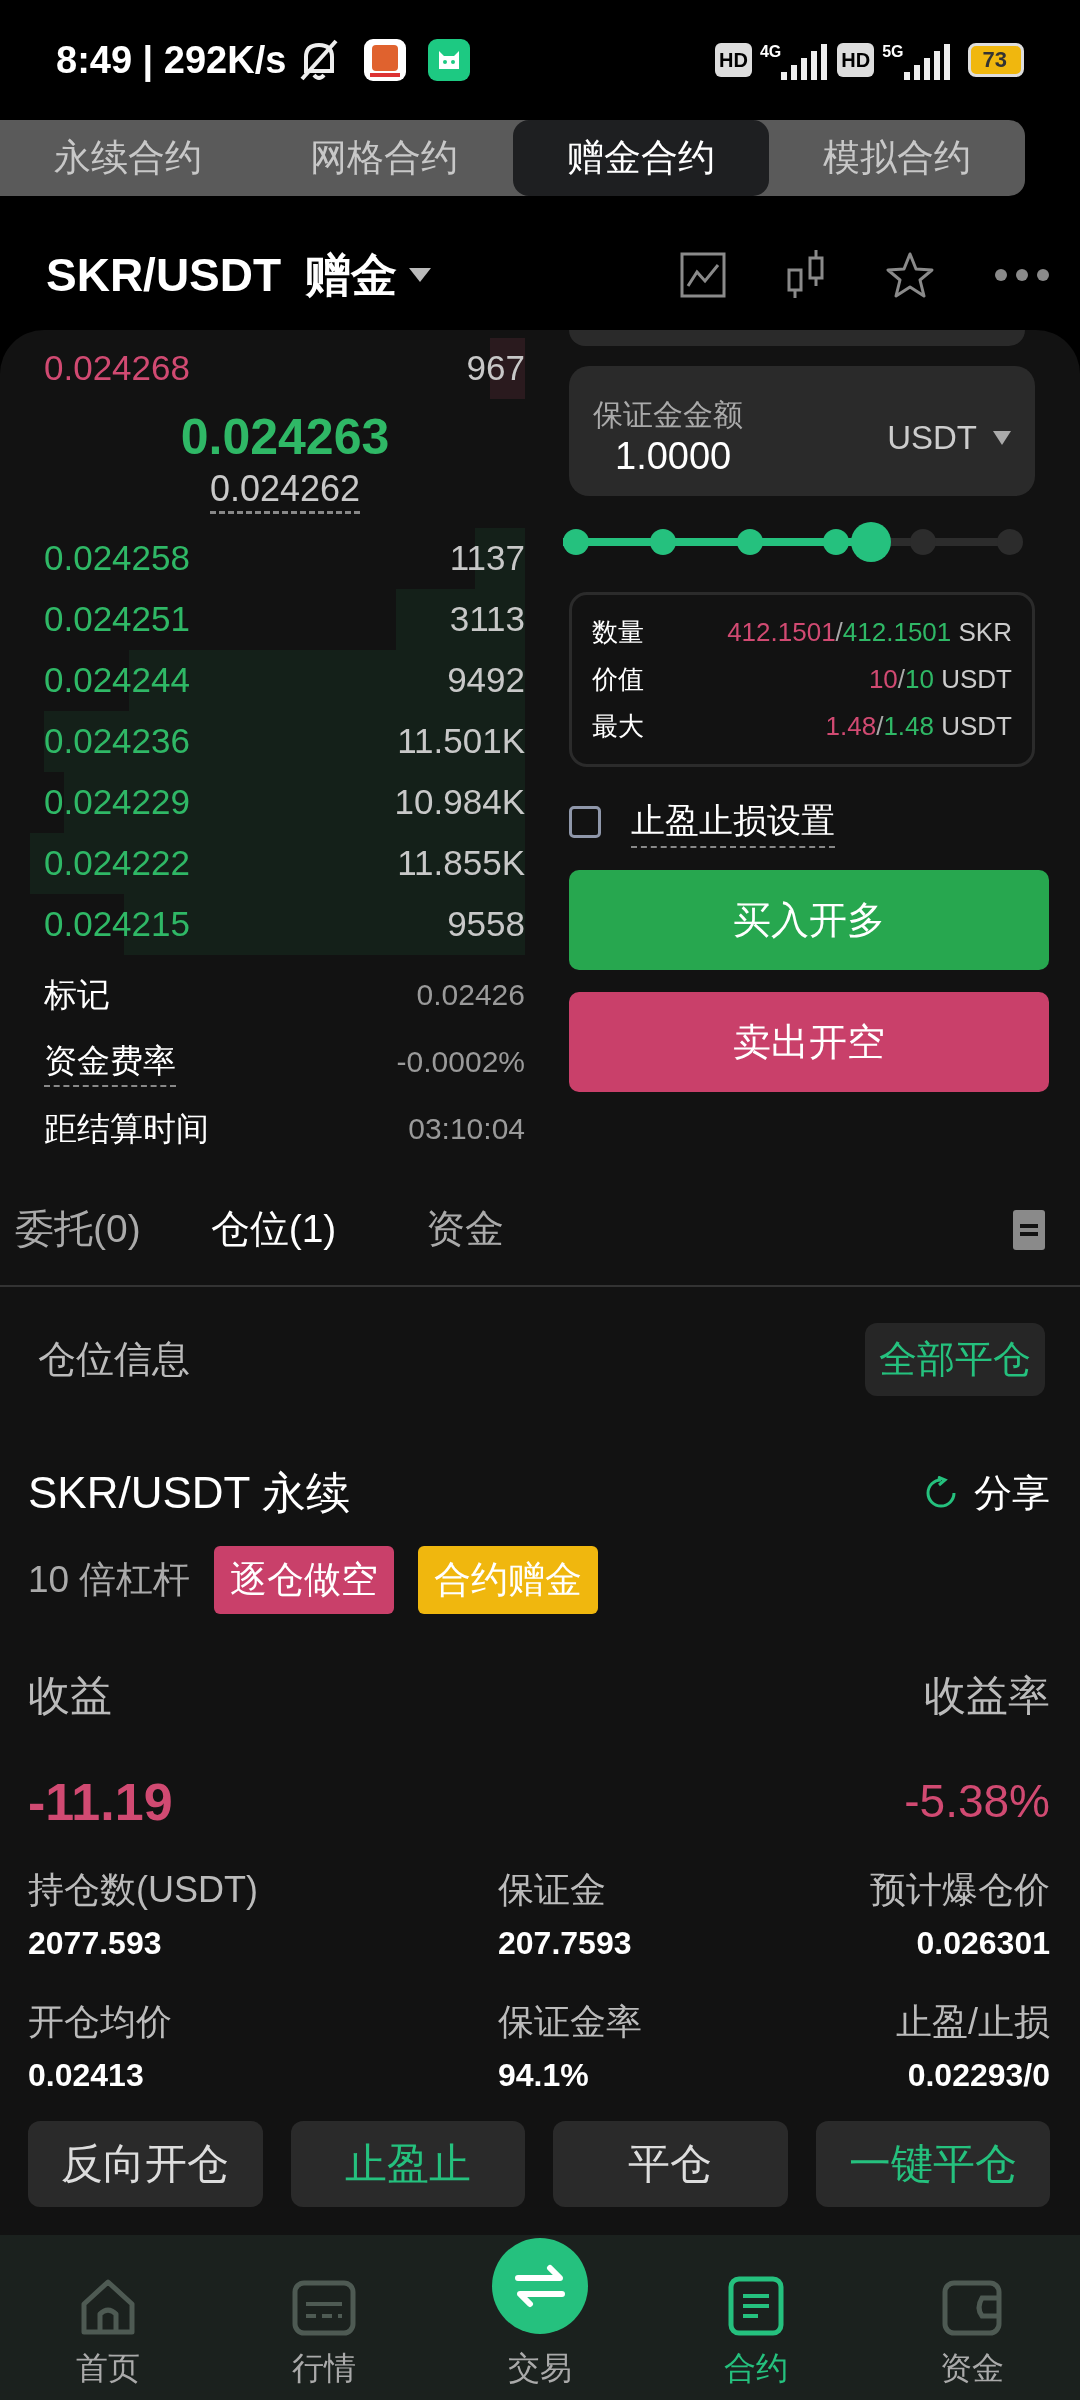 This screenshot has width=1080, height=2400. Describe the element at coordinates (470, 995) in the screenshot. I see `stat-value: 0.02426` at that location.